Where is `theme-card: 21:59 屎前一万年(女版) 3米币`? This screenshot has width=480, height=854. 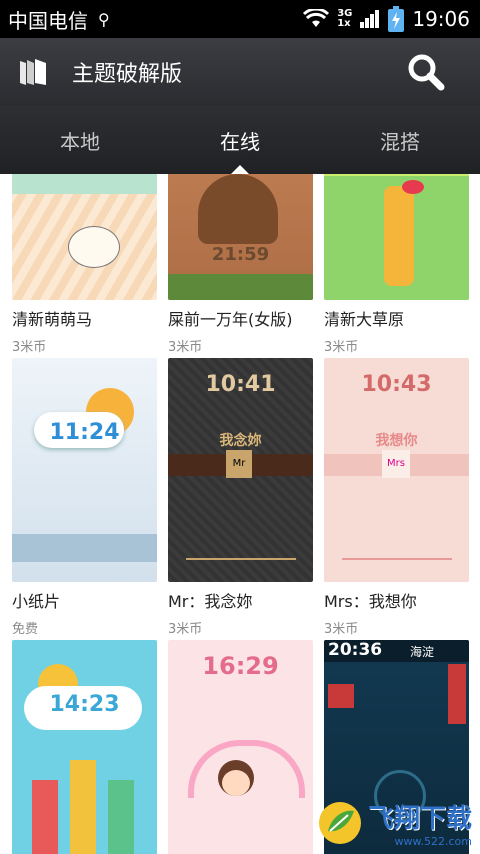 theme-card: 21:59 屎前一万年(女版) 3米币 is located at coordinates (240, 264).